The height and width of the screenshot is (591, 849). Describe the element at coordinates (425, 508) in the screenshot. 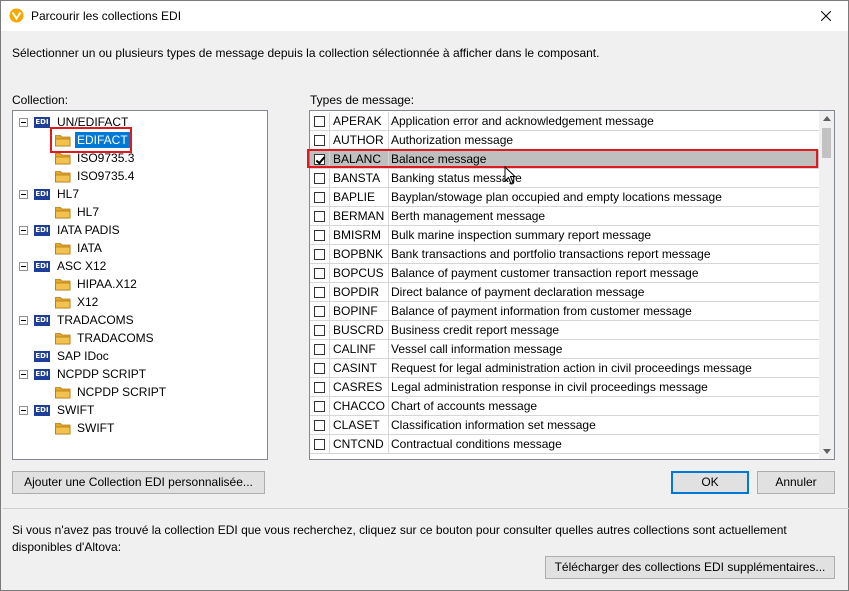

I see `footer-separator` at that location.